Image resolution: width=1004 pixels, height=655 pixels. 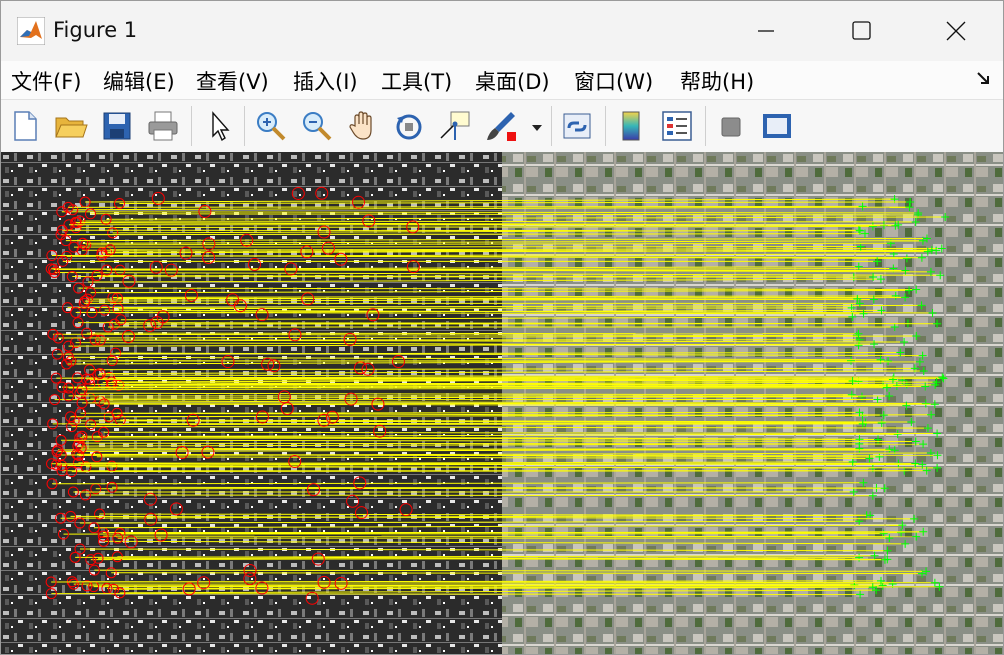 What do you see at coordinates (232, 81) in the screenshot?
I see `menu-view: 查看(V)` at bounding box center [232, 81].